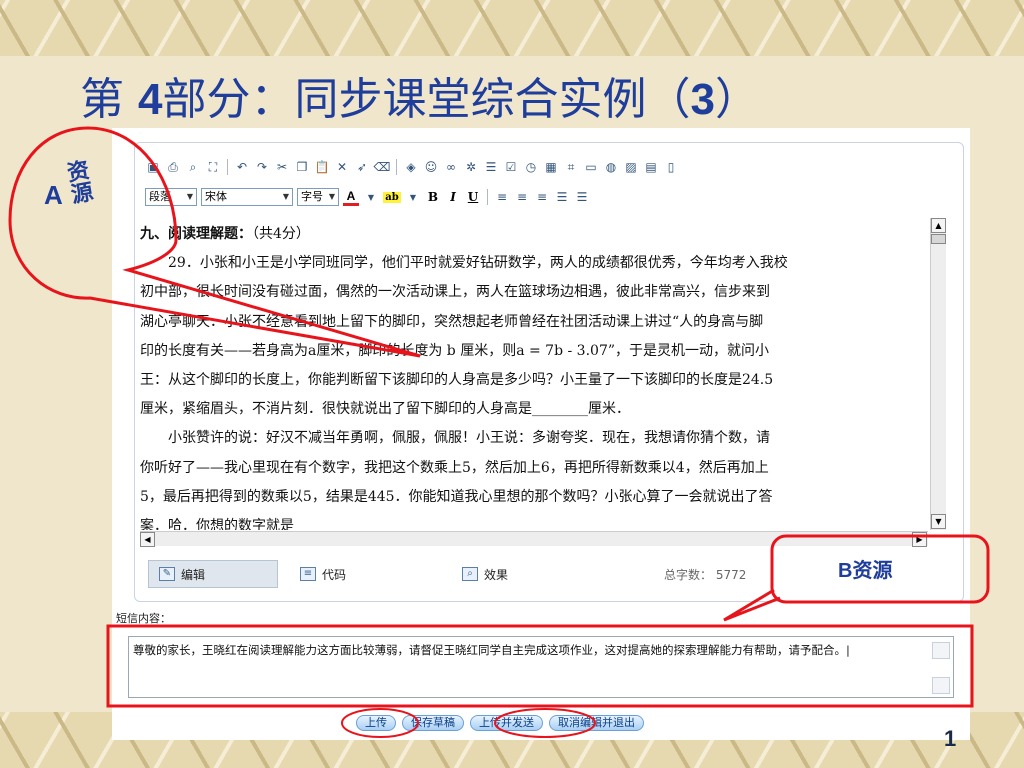 This screenshot has width=1024, height=768. I want to click on page-number: 1, so click(950, 738).